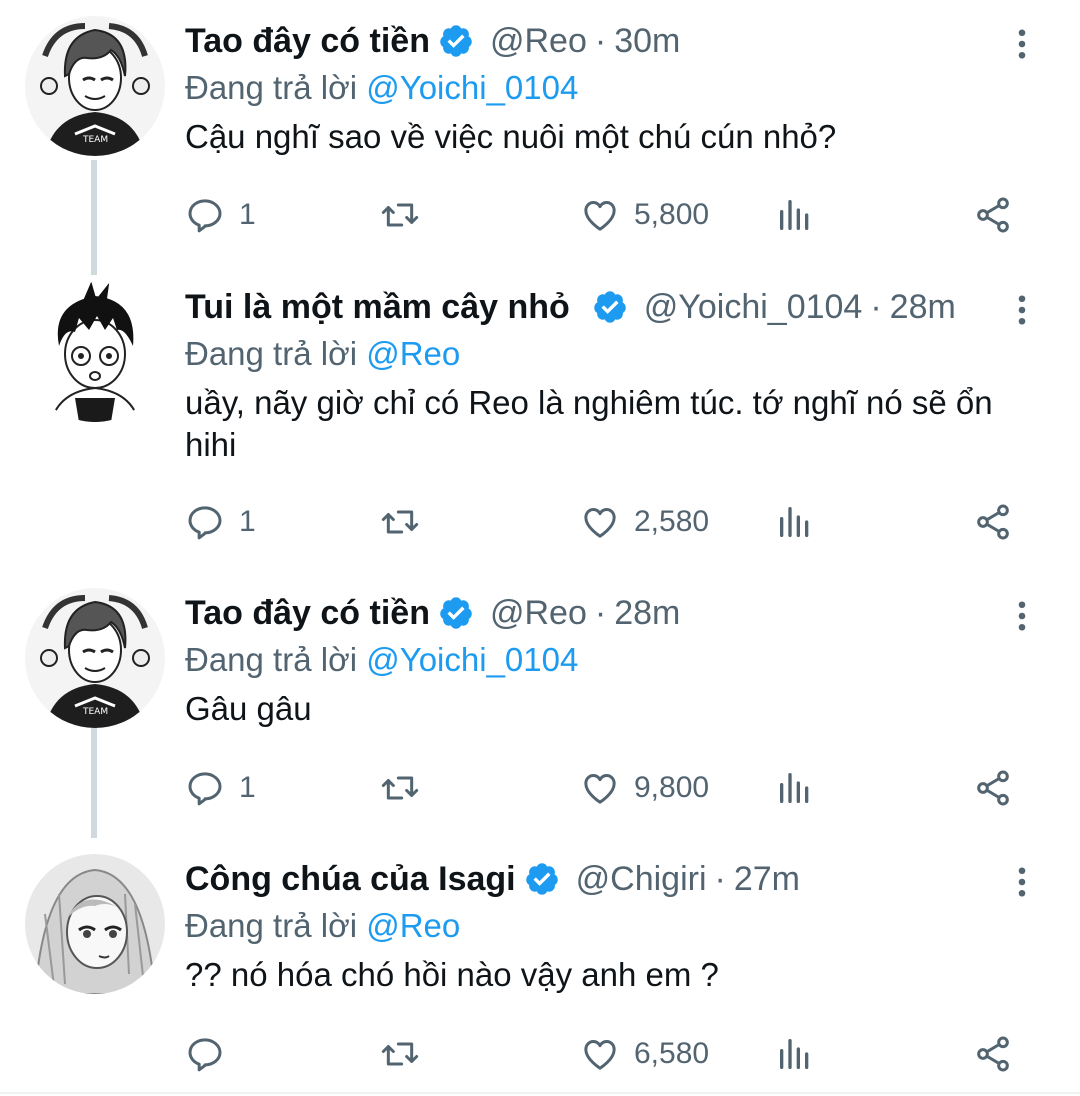 This screenshot has height=1096, width=1080. I want to click on action-bar: 1 5,800, so click(615, 215).